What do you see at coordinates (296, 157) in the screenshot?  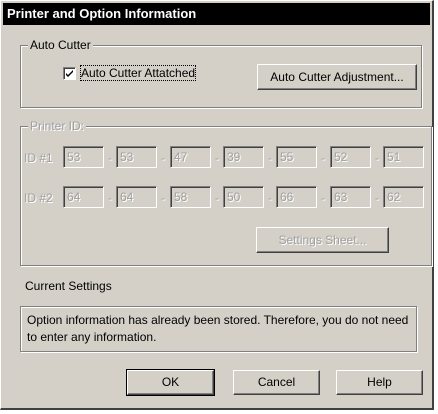 I see `id1-field-5: 55` at bounding box center [296, 157].